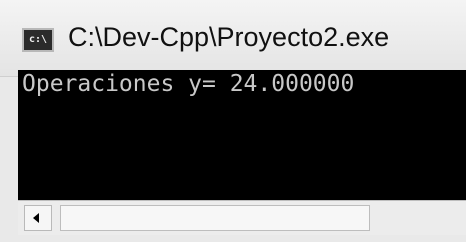  I want to click on scroll-left-button, so click(38, 218).